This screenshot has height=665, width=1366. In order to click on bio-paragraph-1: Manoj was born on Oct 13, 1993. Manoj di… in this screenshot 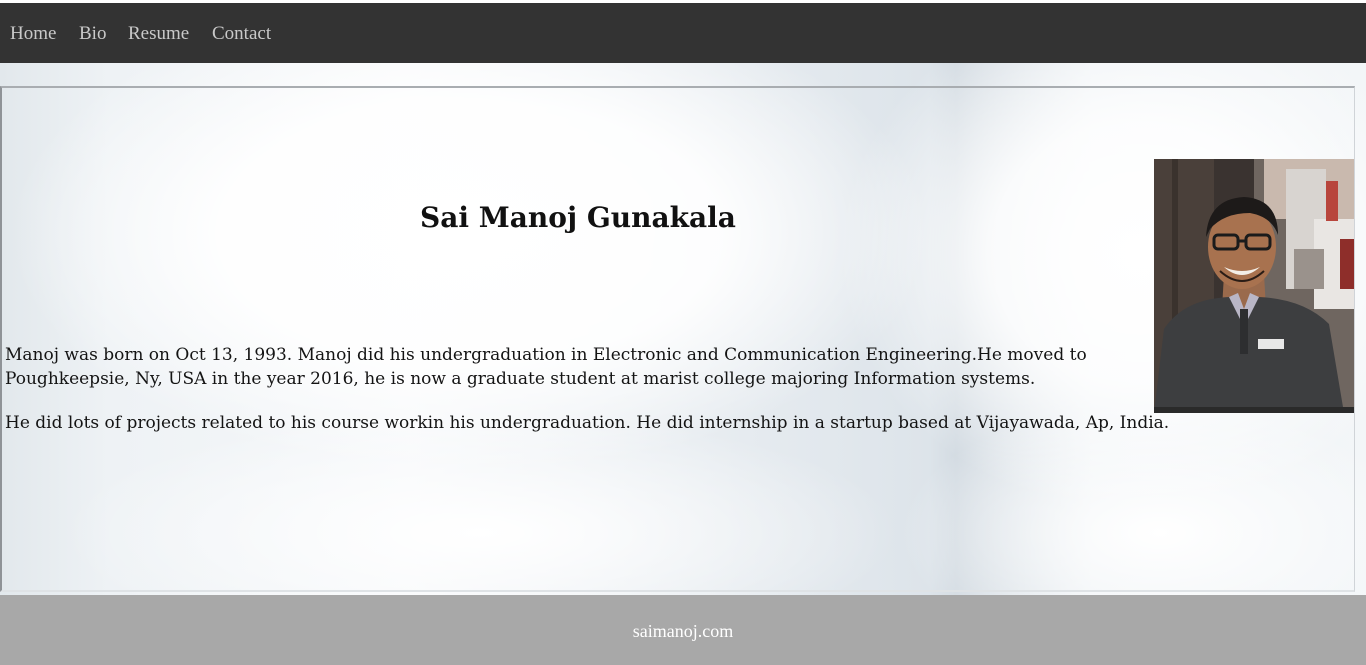, I will do `click(546, 367)`.